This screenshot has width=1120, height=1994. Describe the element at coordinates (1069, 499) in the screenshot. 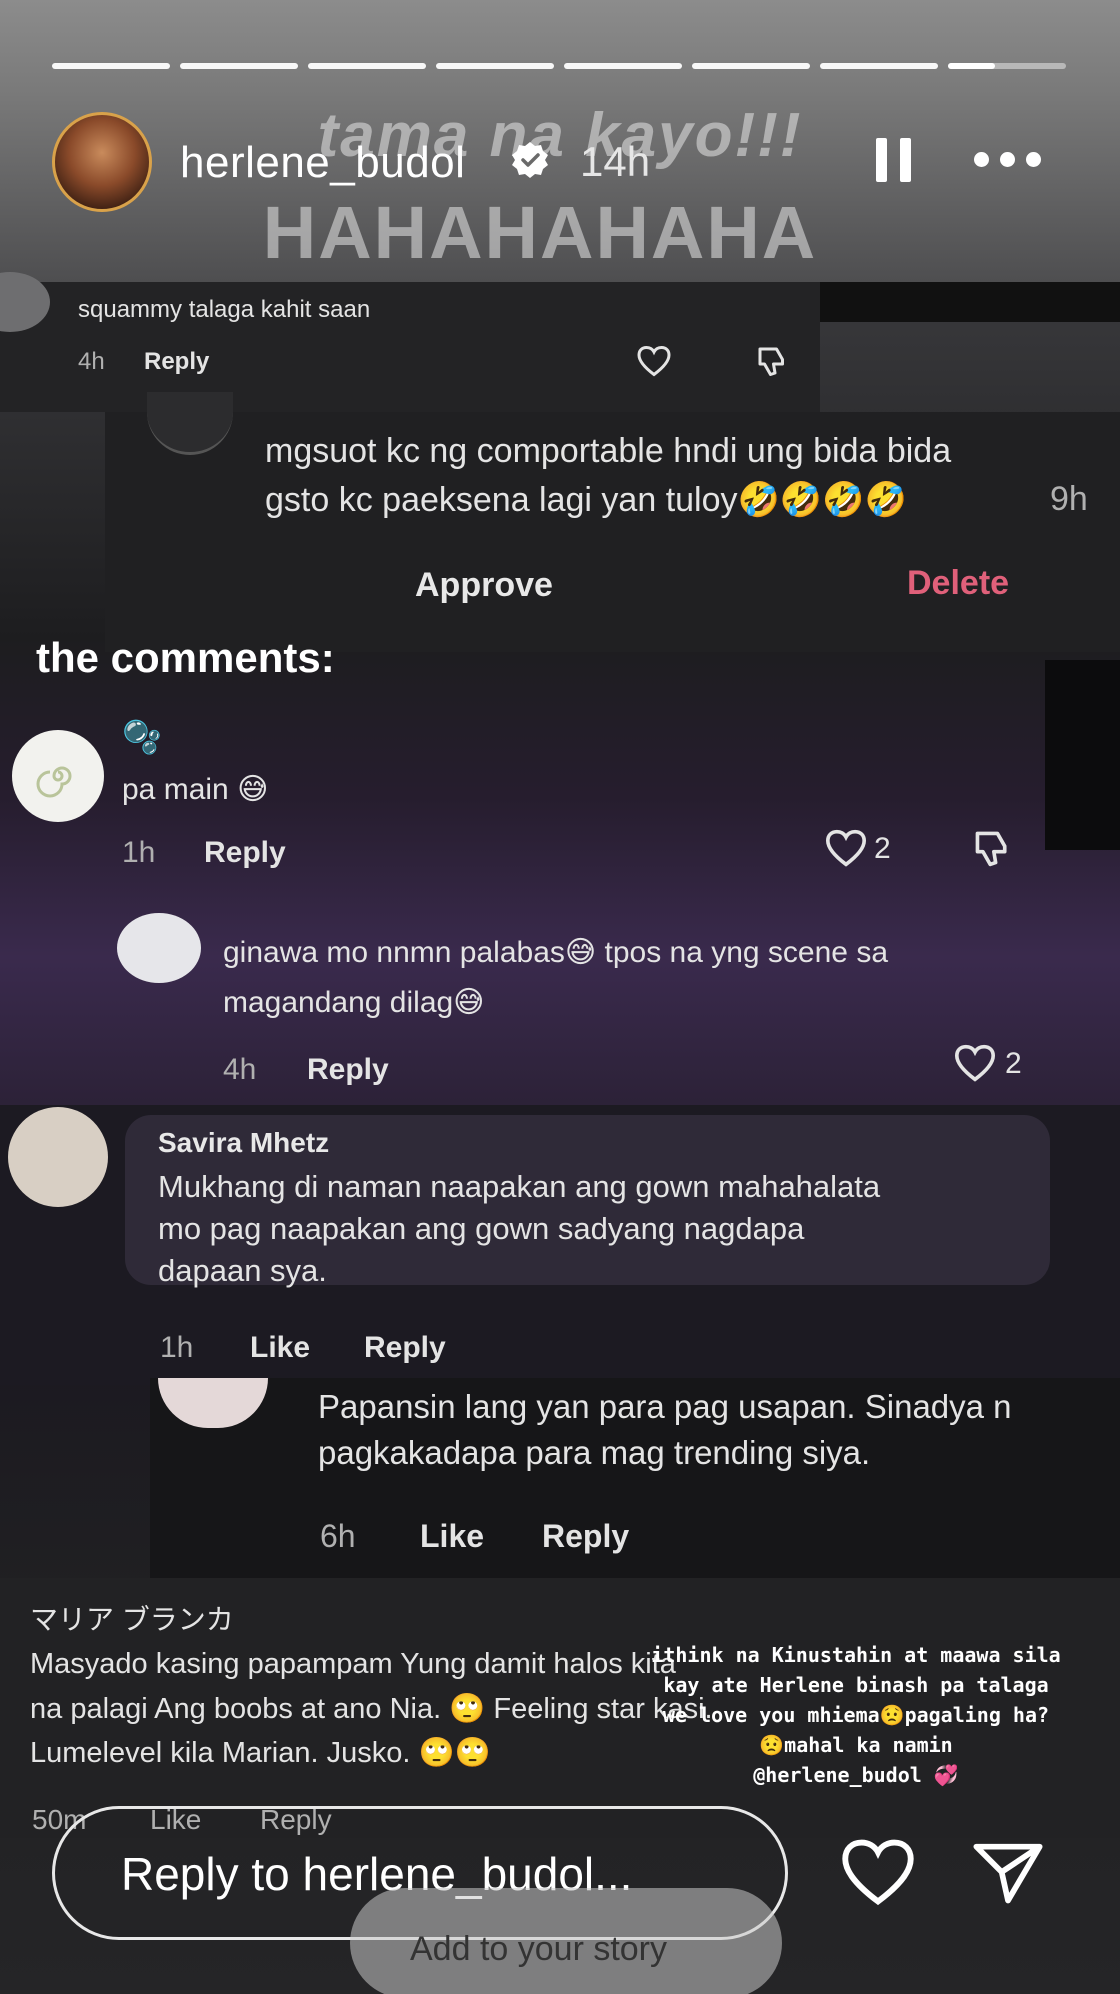

I see `comment-time: 9h` at that location.